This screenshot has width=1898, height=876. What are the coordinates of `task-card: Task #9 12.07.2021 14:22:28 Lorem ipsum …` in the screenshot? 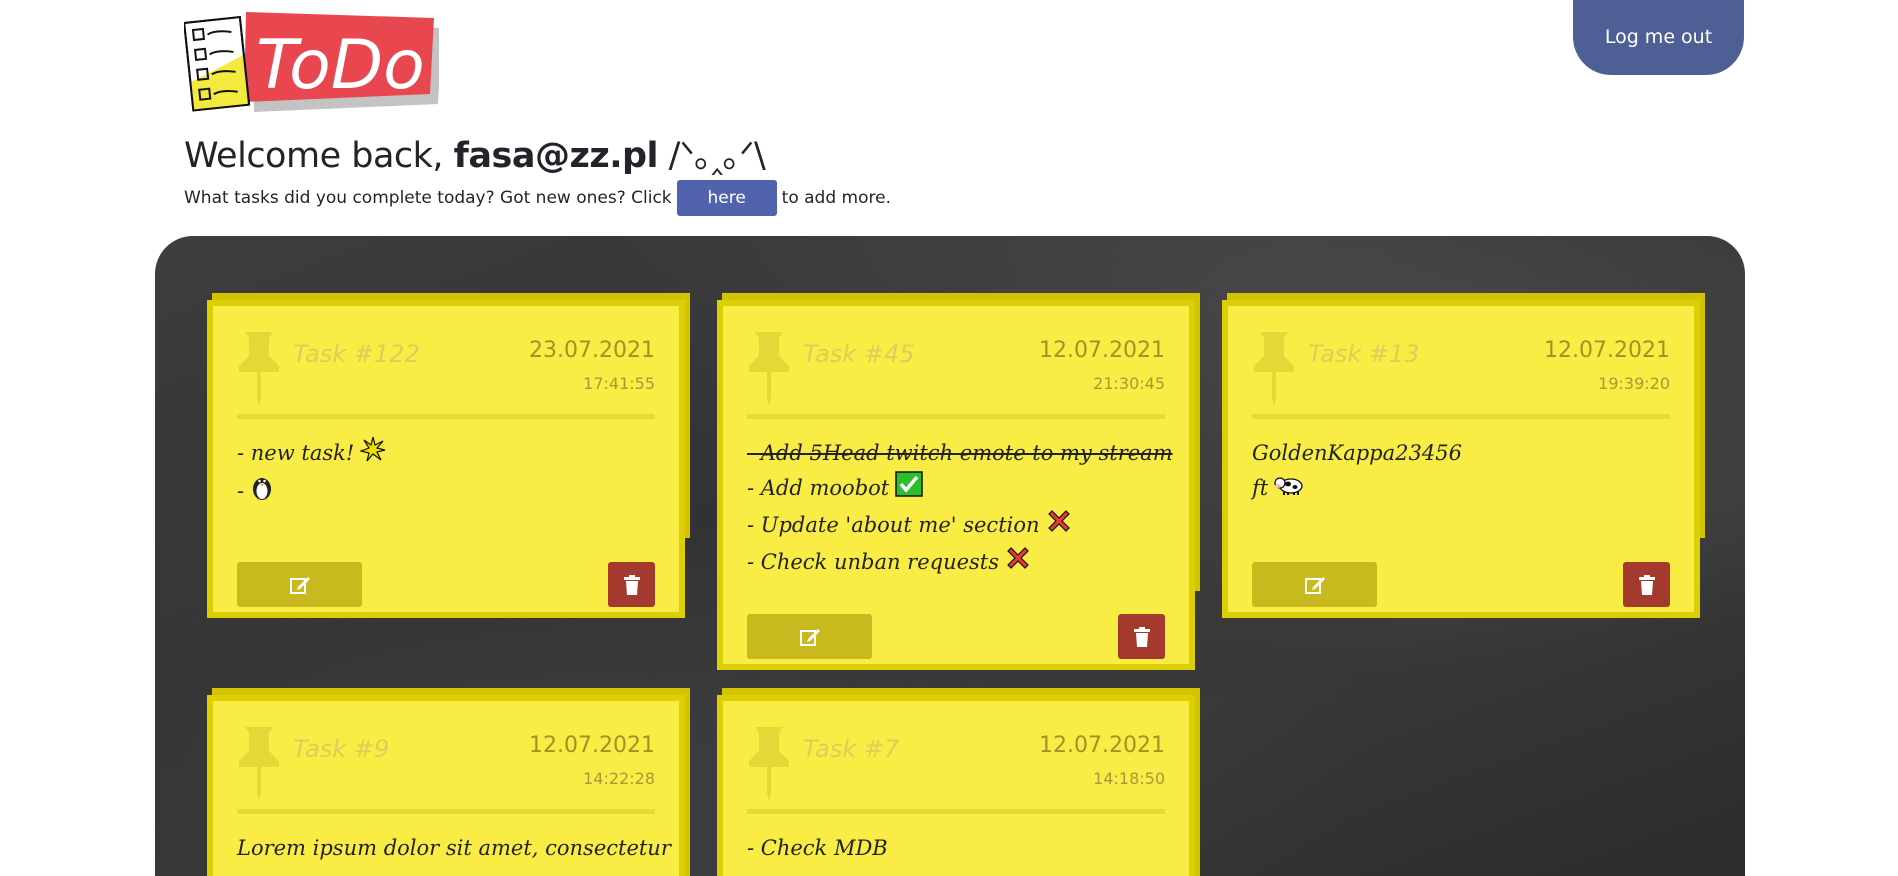 It's located at (450, 781).